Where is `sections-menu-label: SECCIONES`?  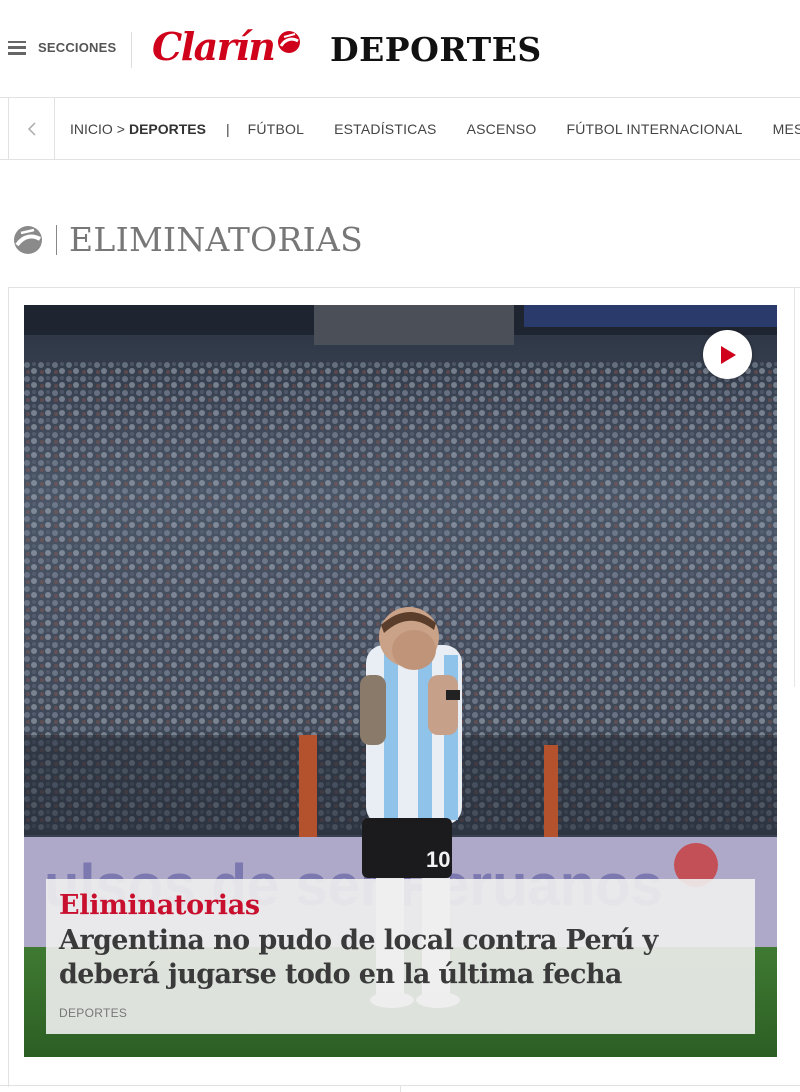
sections-menu-label: SECCIONES is located at coordinates (77, 47).